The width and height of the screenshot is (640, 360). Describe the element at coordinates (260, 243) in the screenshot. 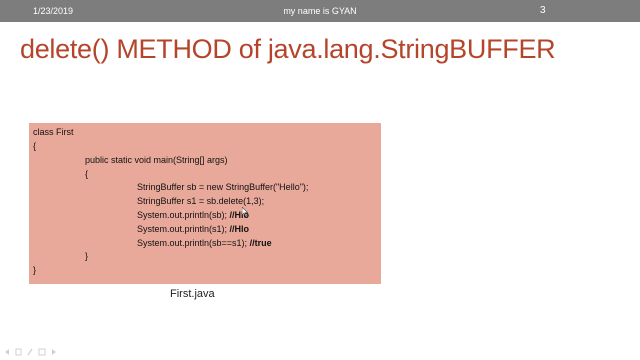

I see `code-line-9-comment: //true` at that location.